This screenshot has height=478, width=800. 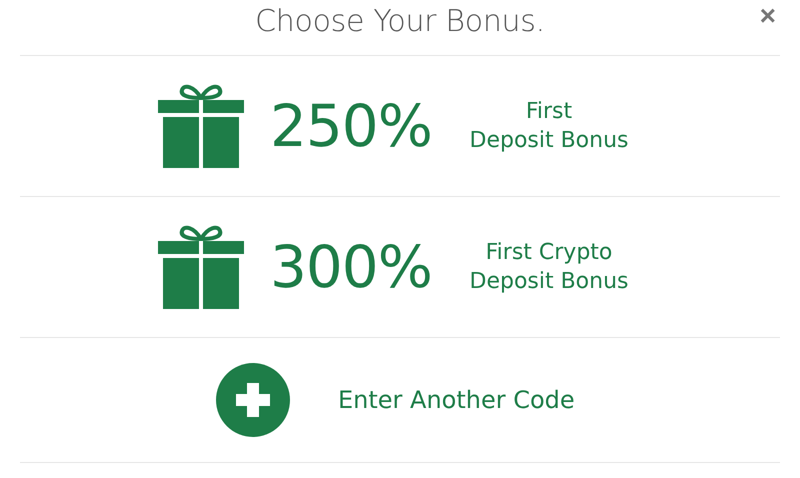 I want to click on plus-circle-icon, so click(x=253, y=400).